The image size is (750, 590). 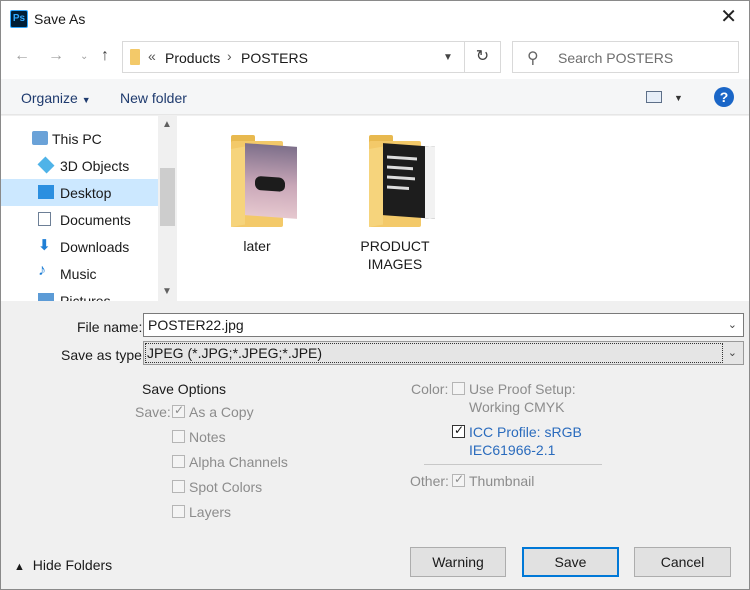 I want to click on thumbnail-checkbox, so click(x=458, y=479).